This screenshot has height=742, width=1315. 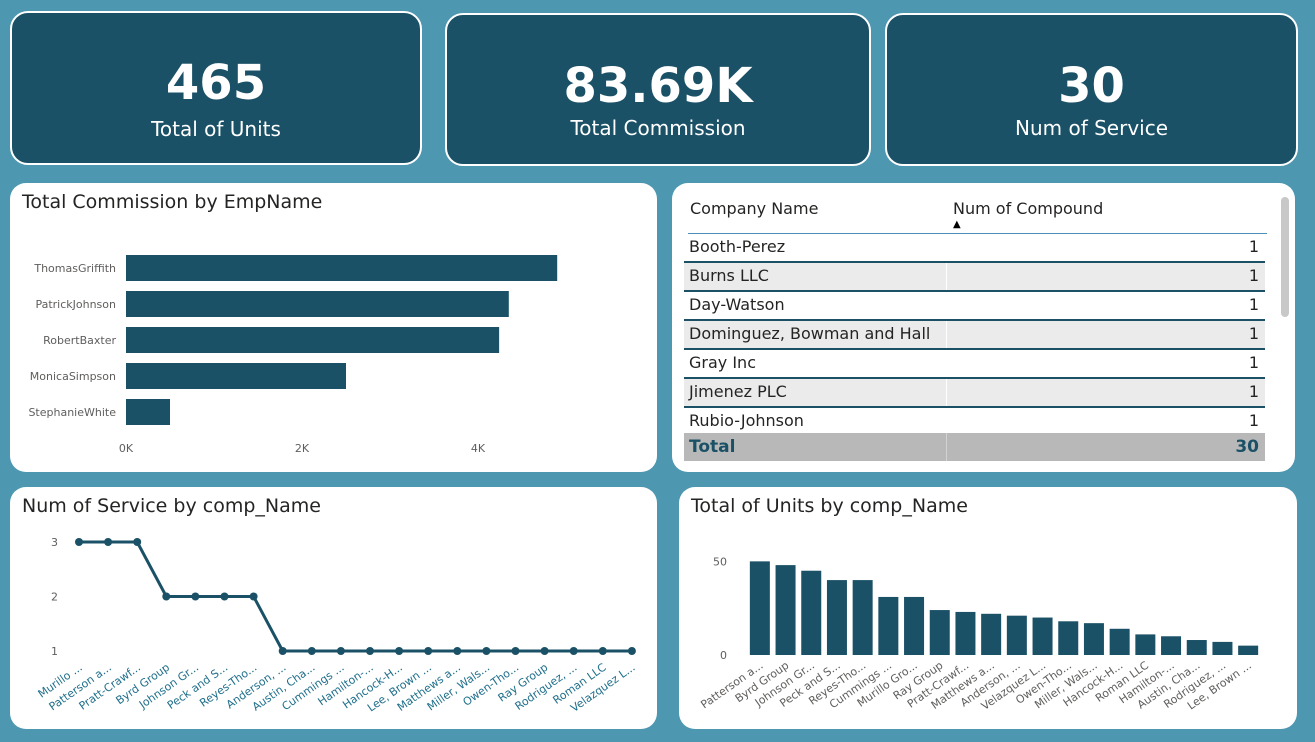 I want to click on total-value: 30, so click(x=1247, y=447).